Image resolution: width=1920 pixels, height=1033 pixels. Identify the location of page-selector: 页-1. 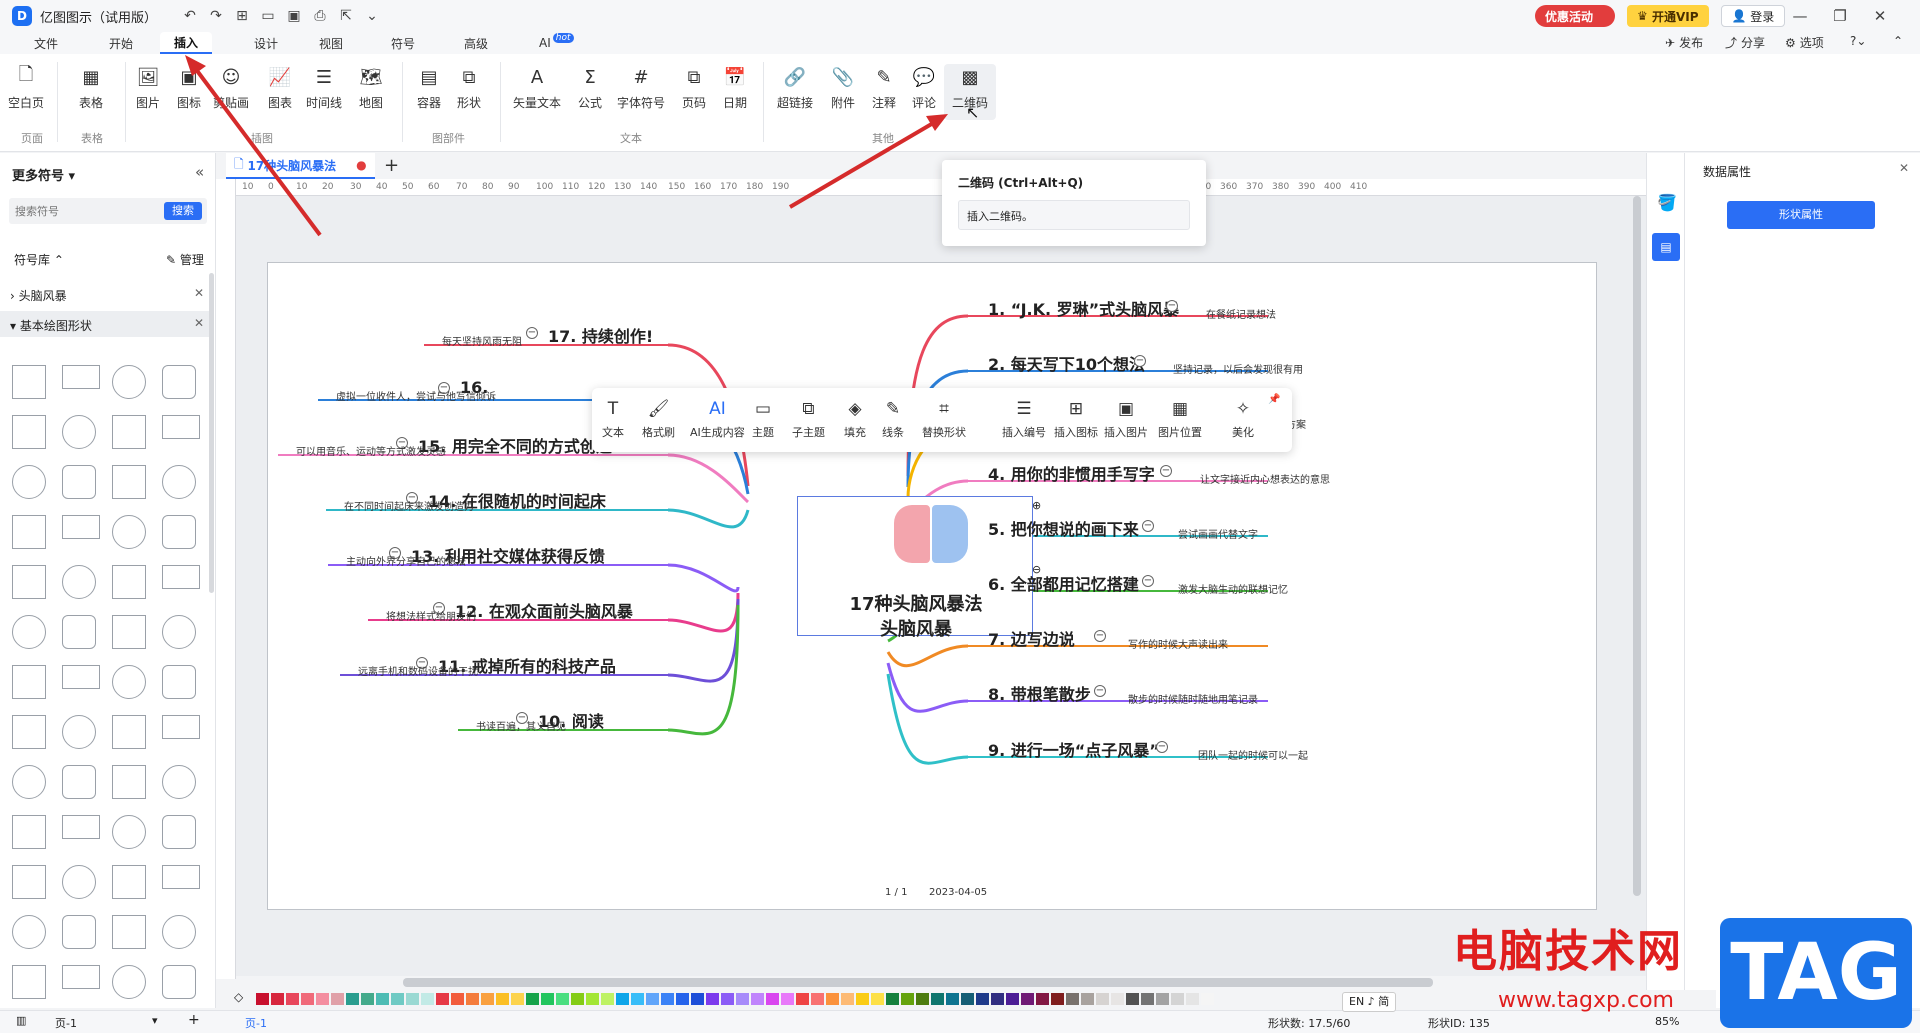
(66, 1023).